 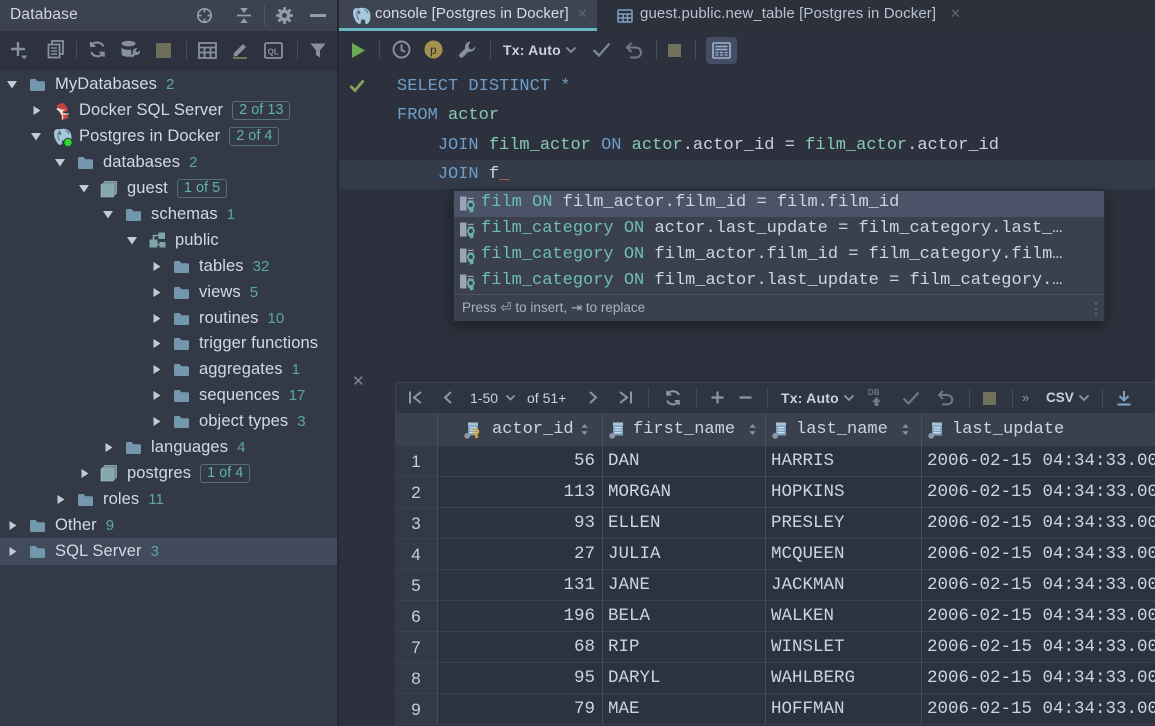 I want to click on svg-text: DB, so click(x=874, y=392).